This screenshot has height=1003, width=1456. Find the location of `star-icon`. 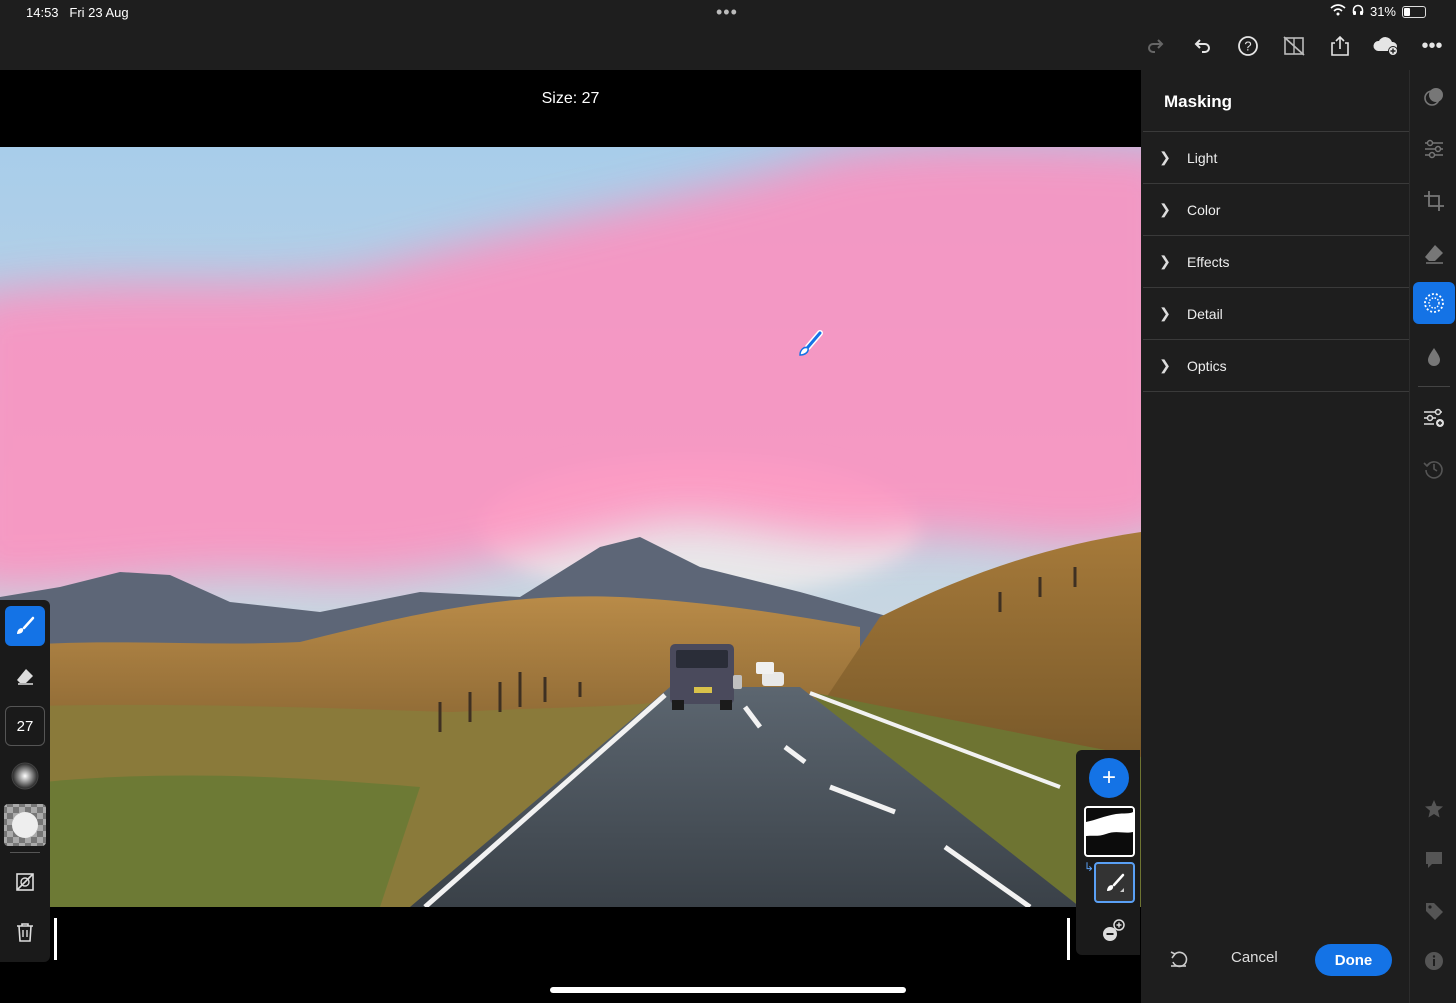

star-icon is located at coordinates (1434, 809).